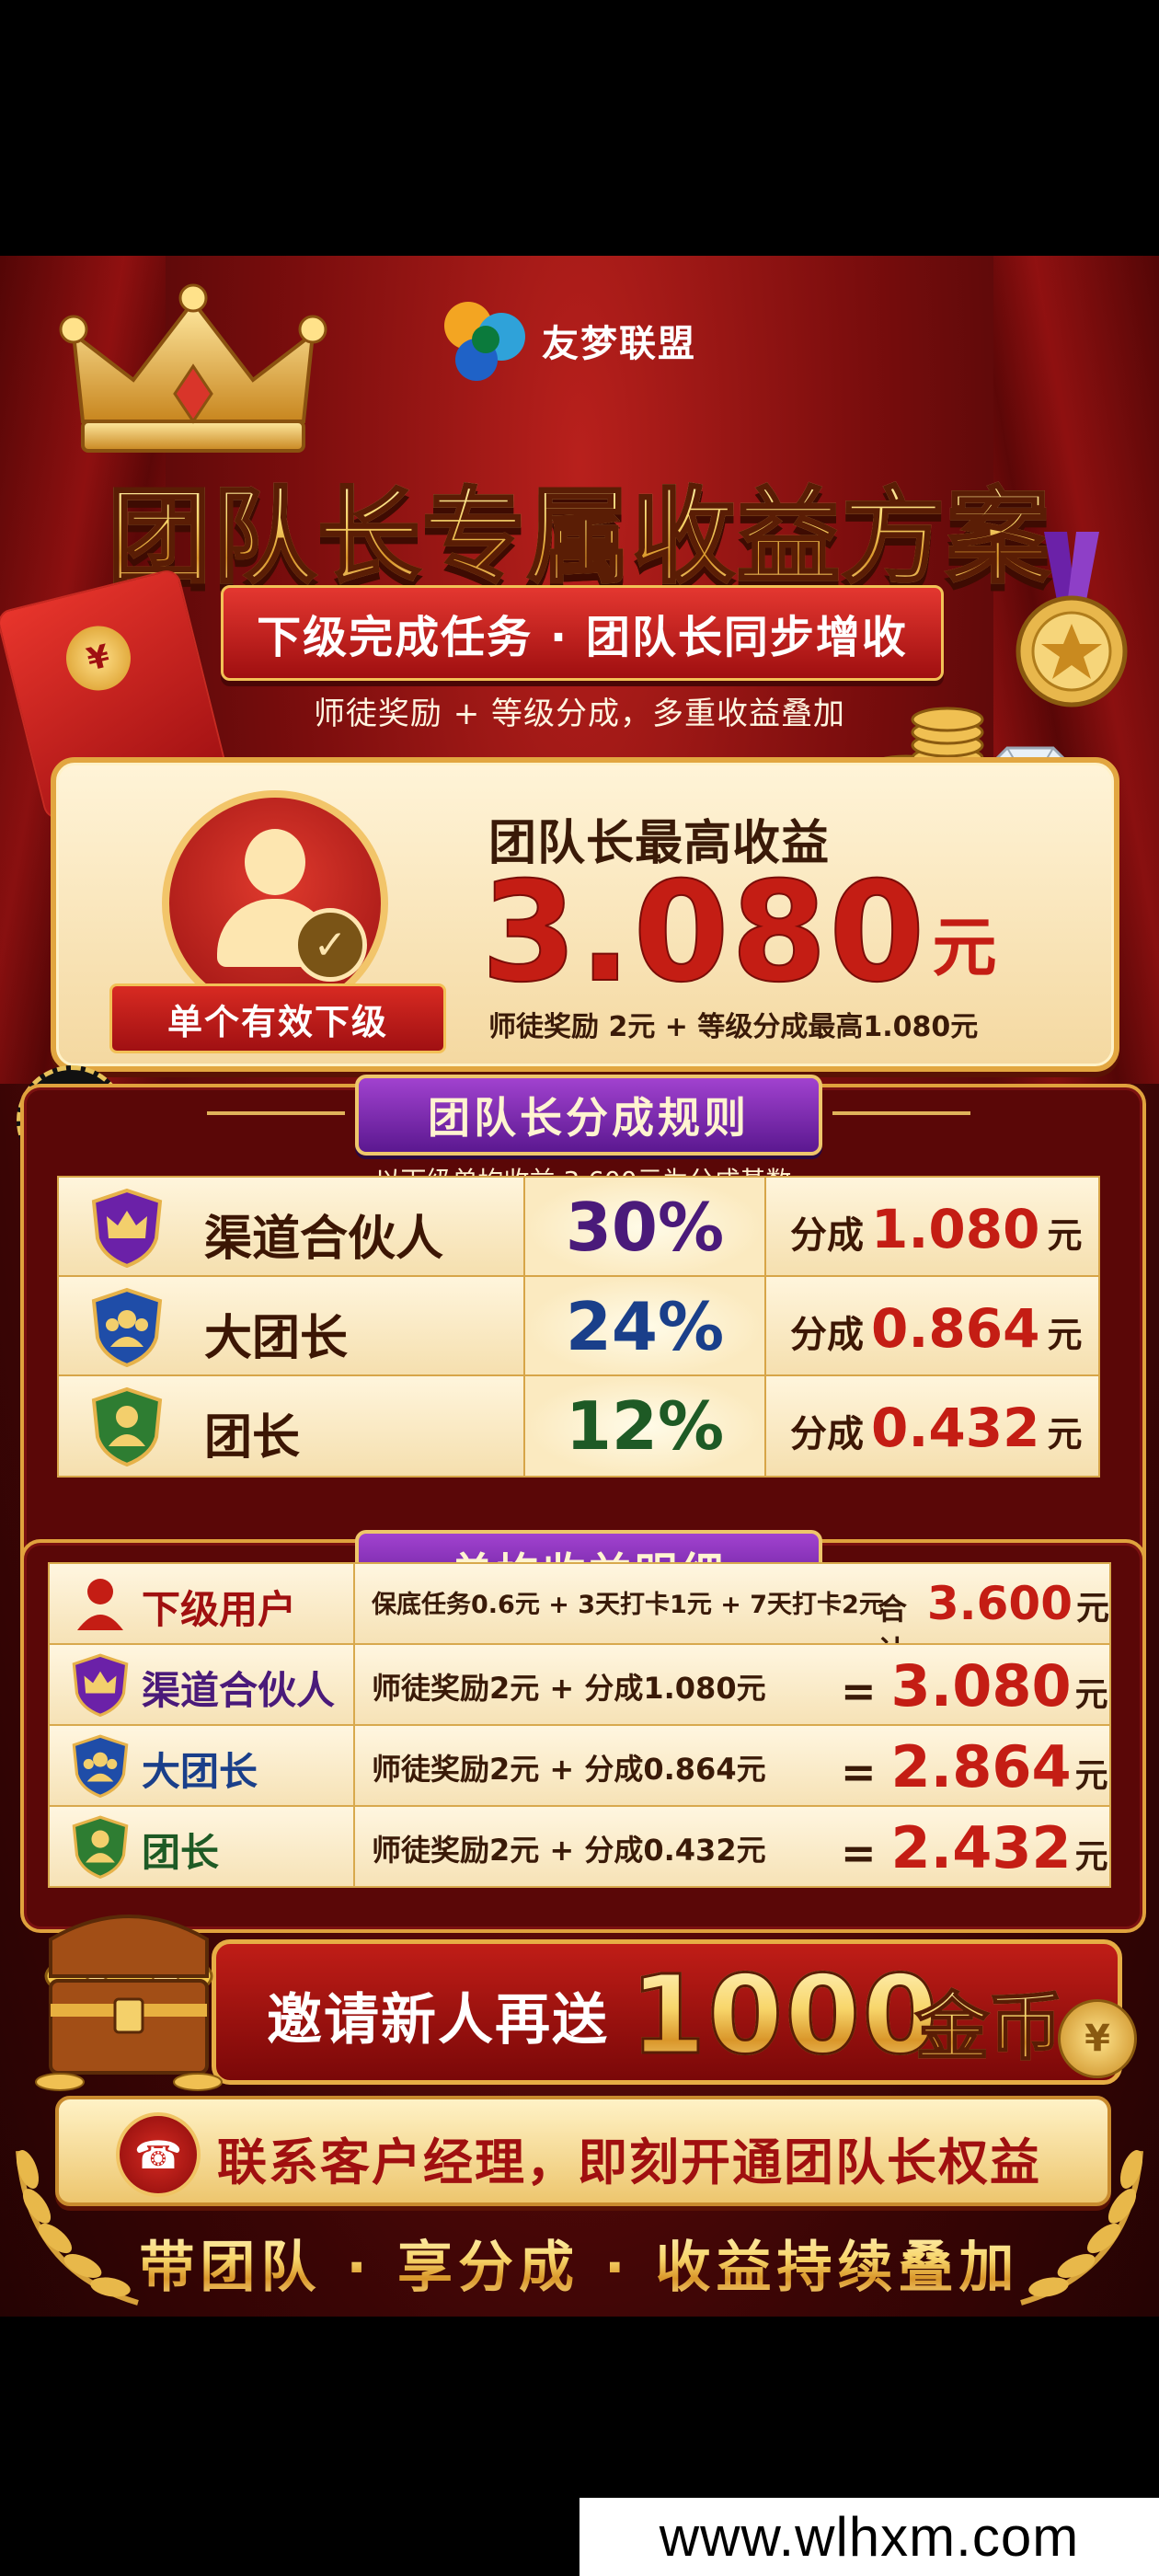  What do you see at coordinates (869, 2537) in the screenshot?
I see `watermark-url: www.wlhxm.com` at bounding box center [869, 2537].